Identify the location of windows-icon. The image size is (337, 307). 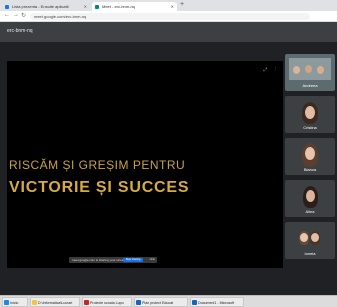
(6, 302).